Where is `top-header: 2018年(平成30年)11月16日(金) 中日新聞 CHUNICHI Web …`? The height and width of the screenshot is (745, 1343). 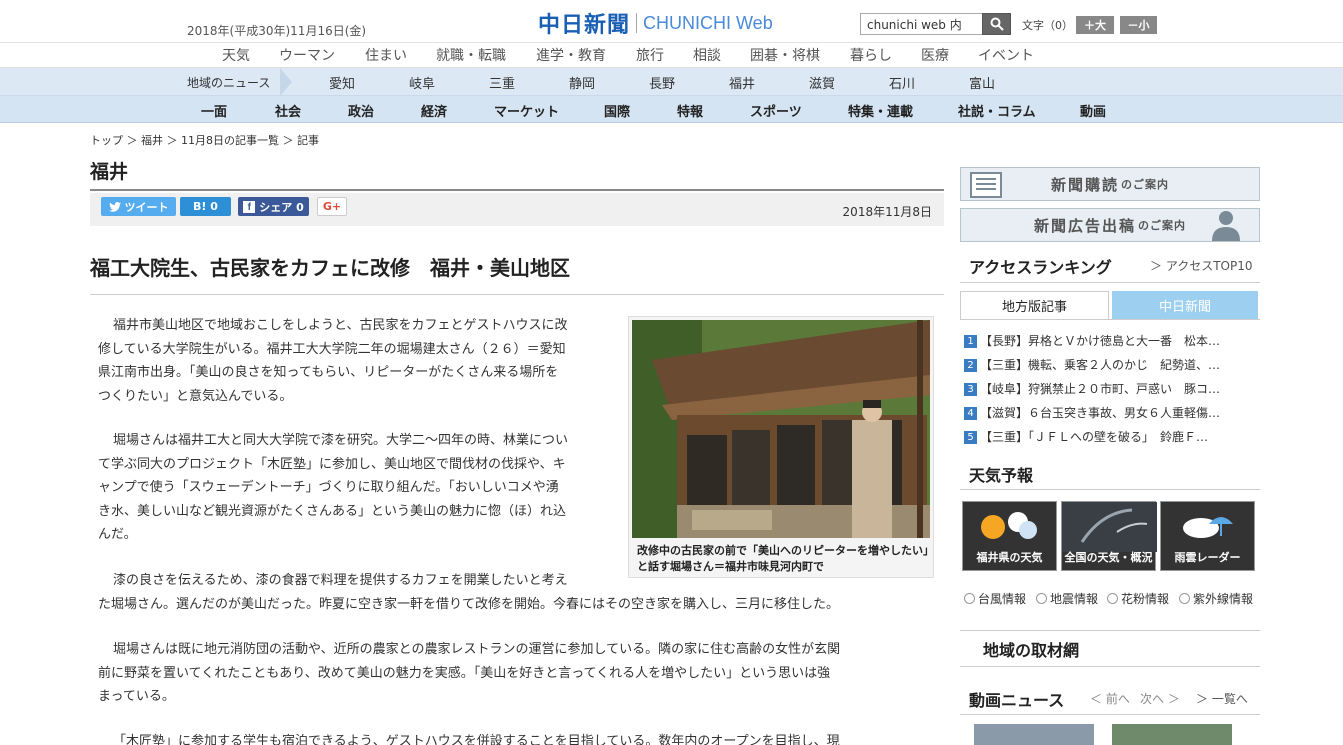
top-header: 2018年(平成30年)11月16日(金) 中日新聞 CHUNICHI Web … is located at coordinates (671, 21).